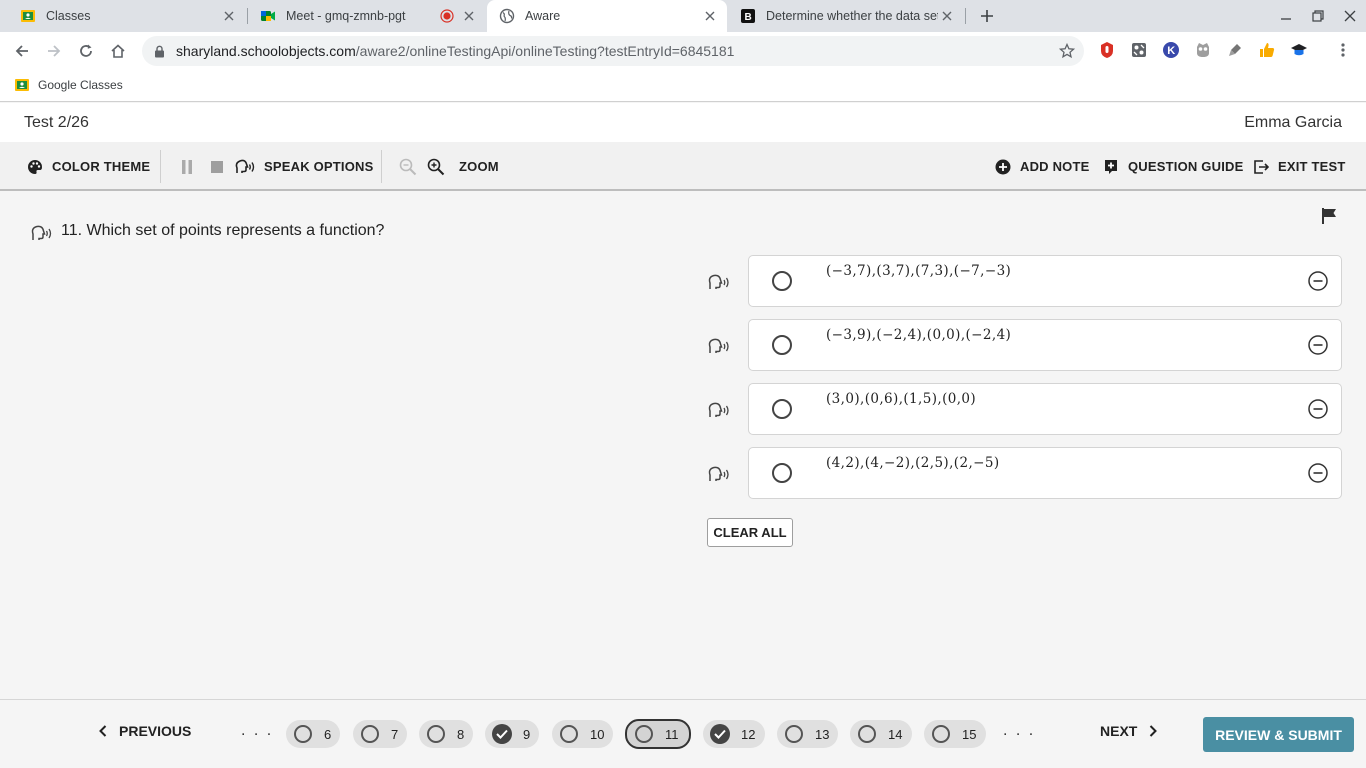  Describe the element at coordinates (313, 734) in the screenshot. I see `question-pill-6: 6` at that location.